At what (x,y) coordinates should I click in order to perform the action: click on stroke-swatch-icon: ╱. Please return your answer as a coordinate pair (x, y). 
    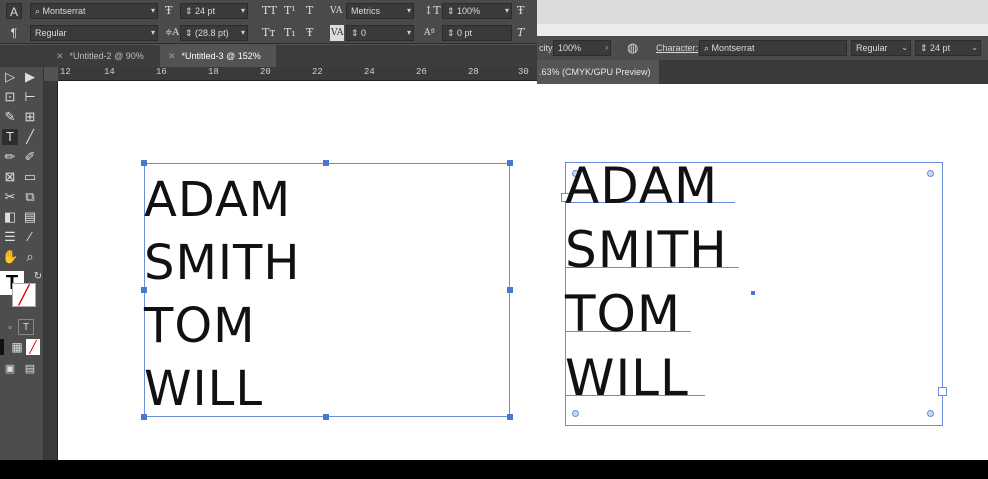
    Looking at the image, I should click on (24, 295).